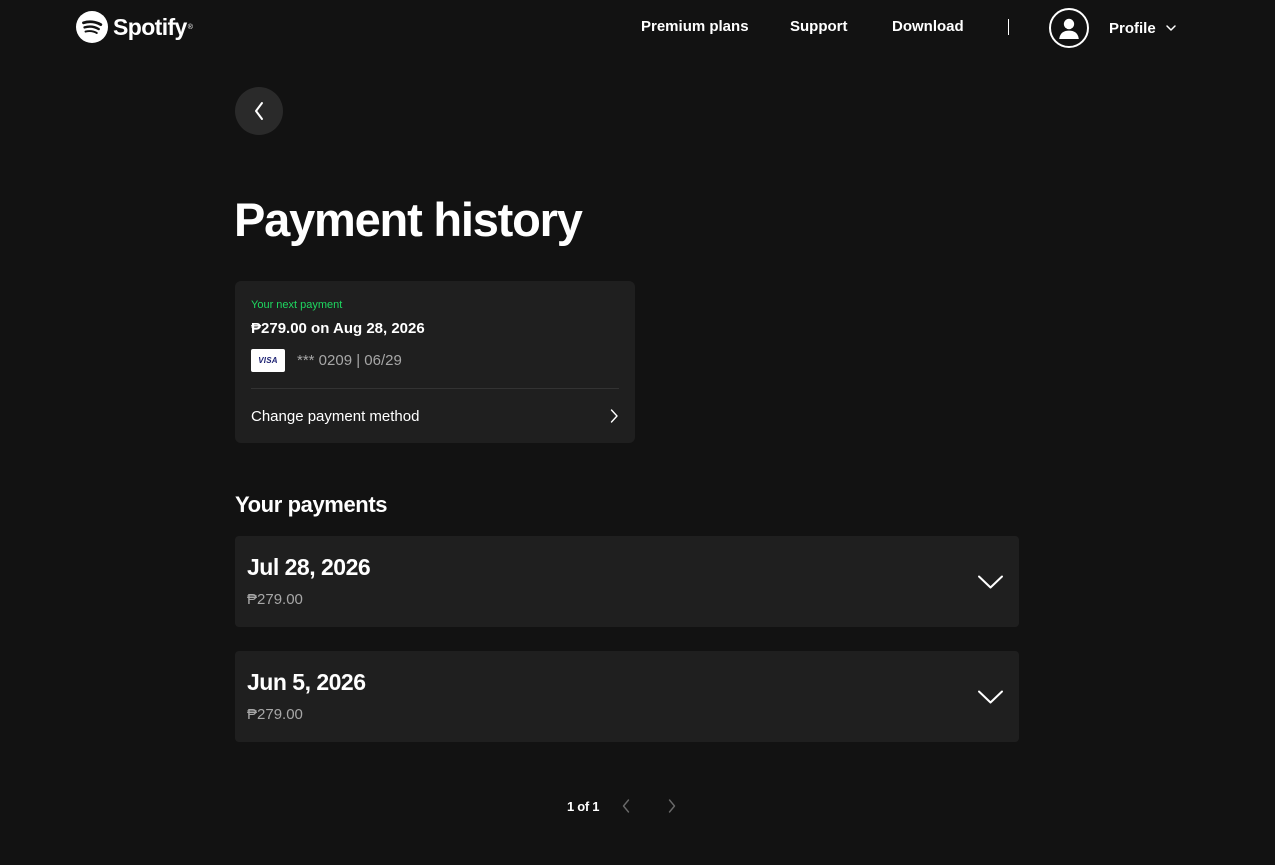 The width and height of the screenshot is (1275, 865). What do you see at coordinates (1132, 28) in the screenshot?
I see `profile-label: Profile` at bounding box center [1132, 28].